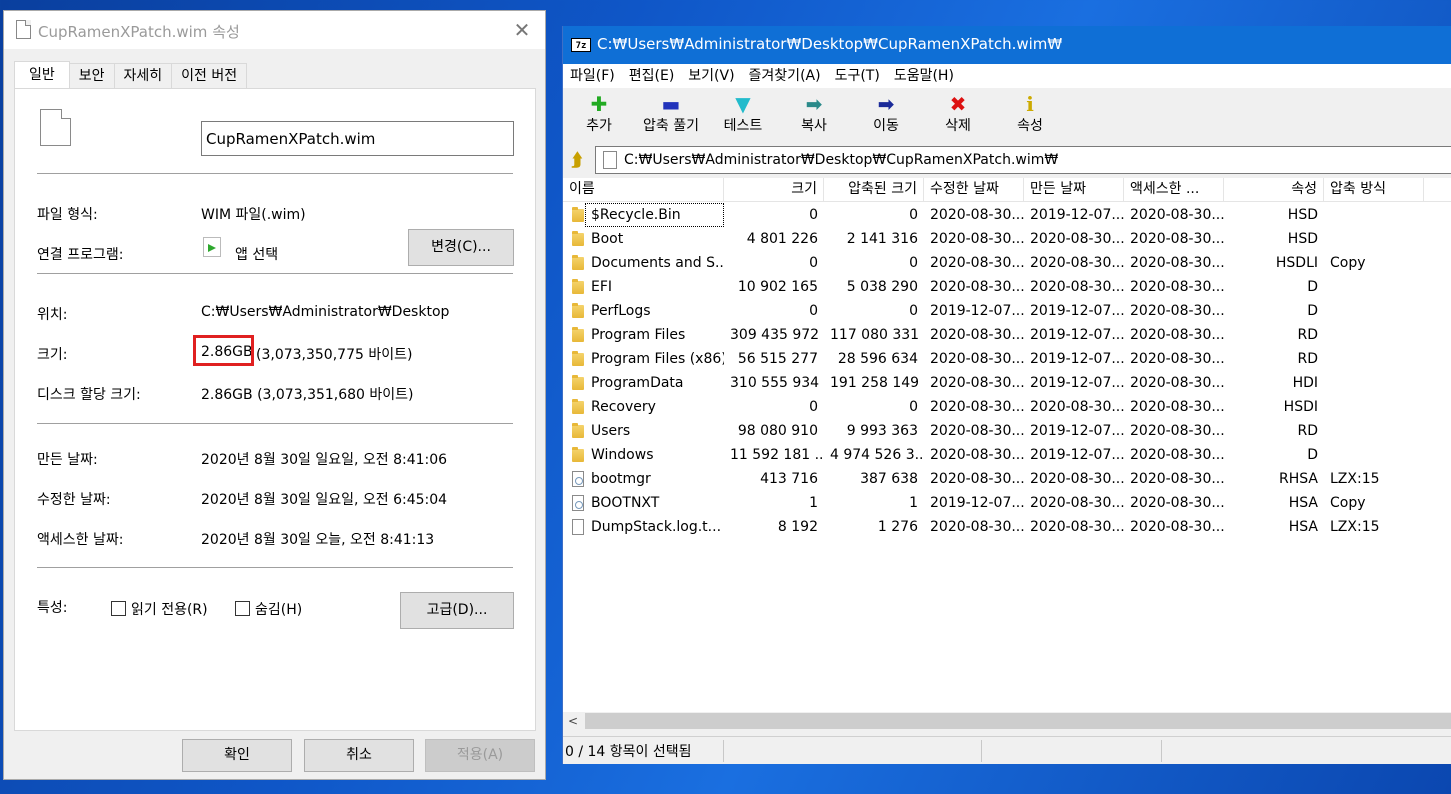  I want to click on cell-packed-size: 5 038 290, so click(882, 287).